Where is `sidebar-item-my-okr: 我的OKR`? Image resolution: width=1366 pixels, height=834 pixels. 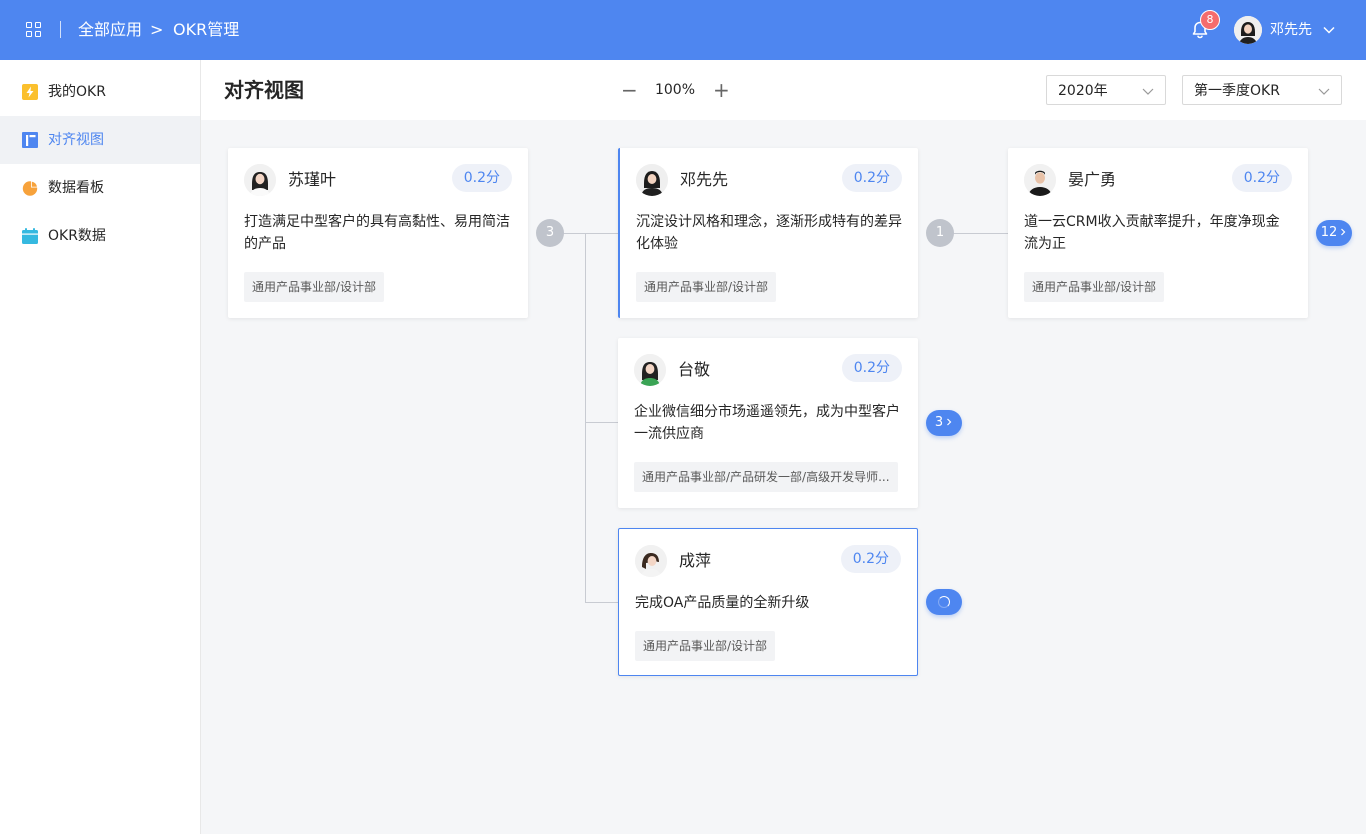
sidebar-item-my-okr: 我的OKR is located at coordinates (100, 92).